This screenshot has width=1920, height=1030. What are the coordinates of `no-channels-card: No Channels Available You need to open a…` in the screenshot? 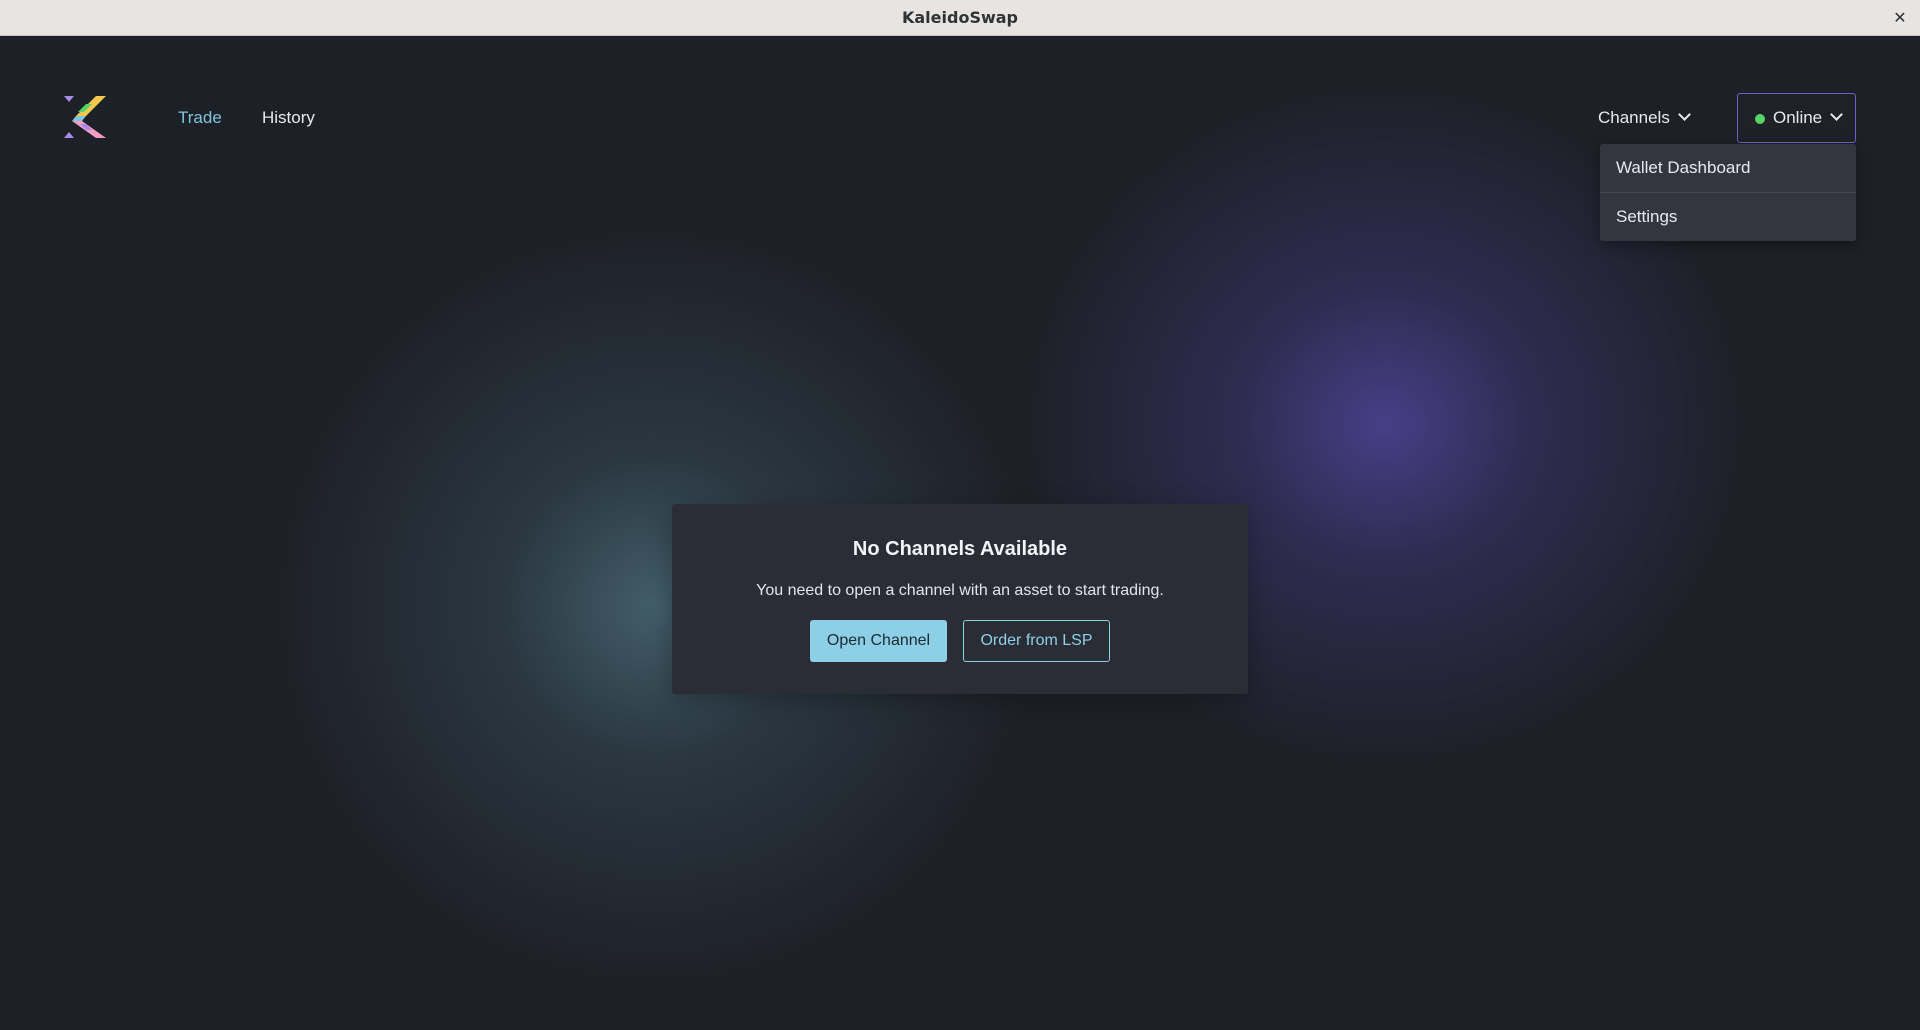 It's located at (960, 599).